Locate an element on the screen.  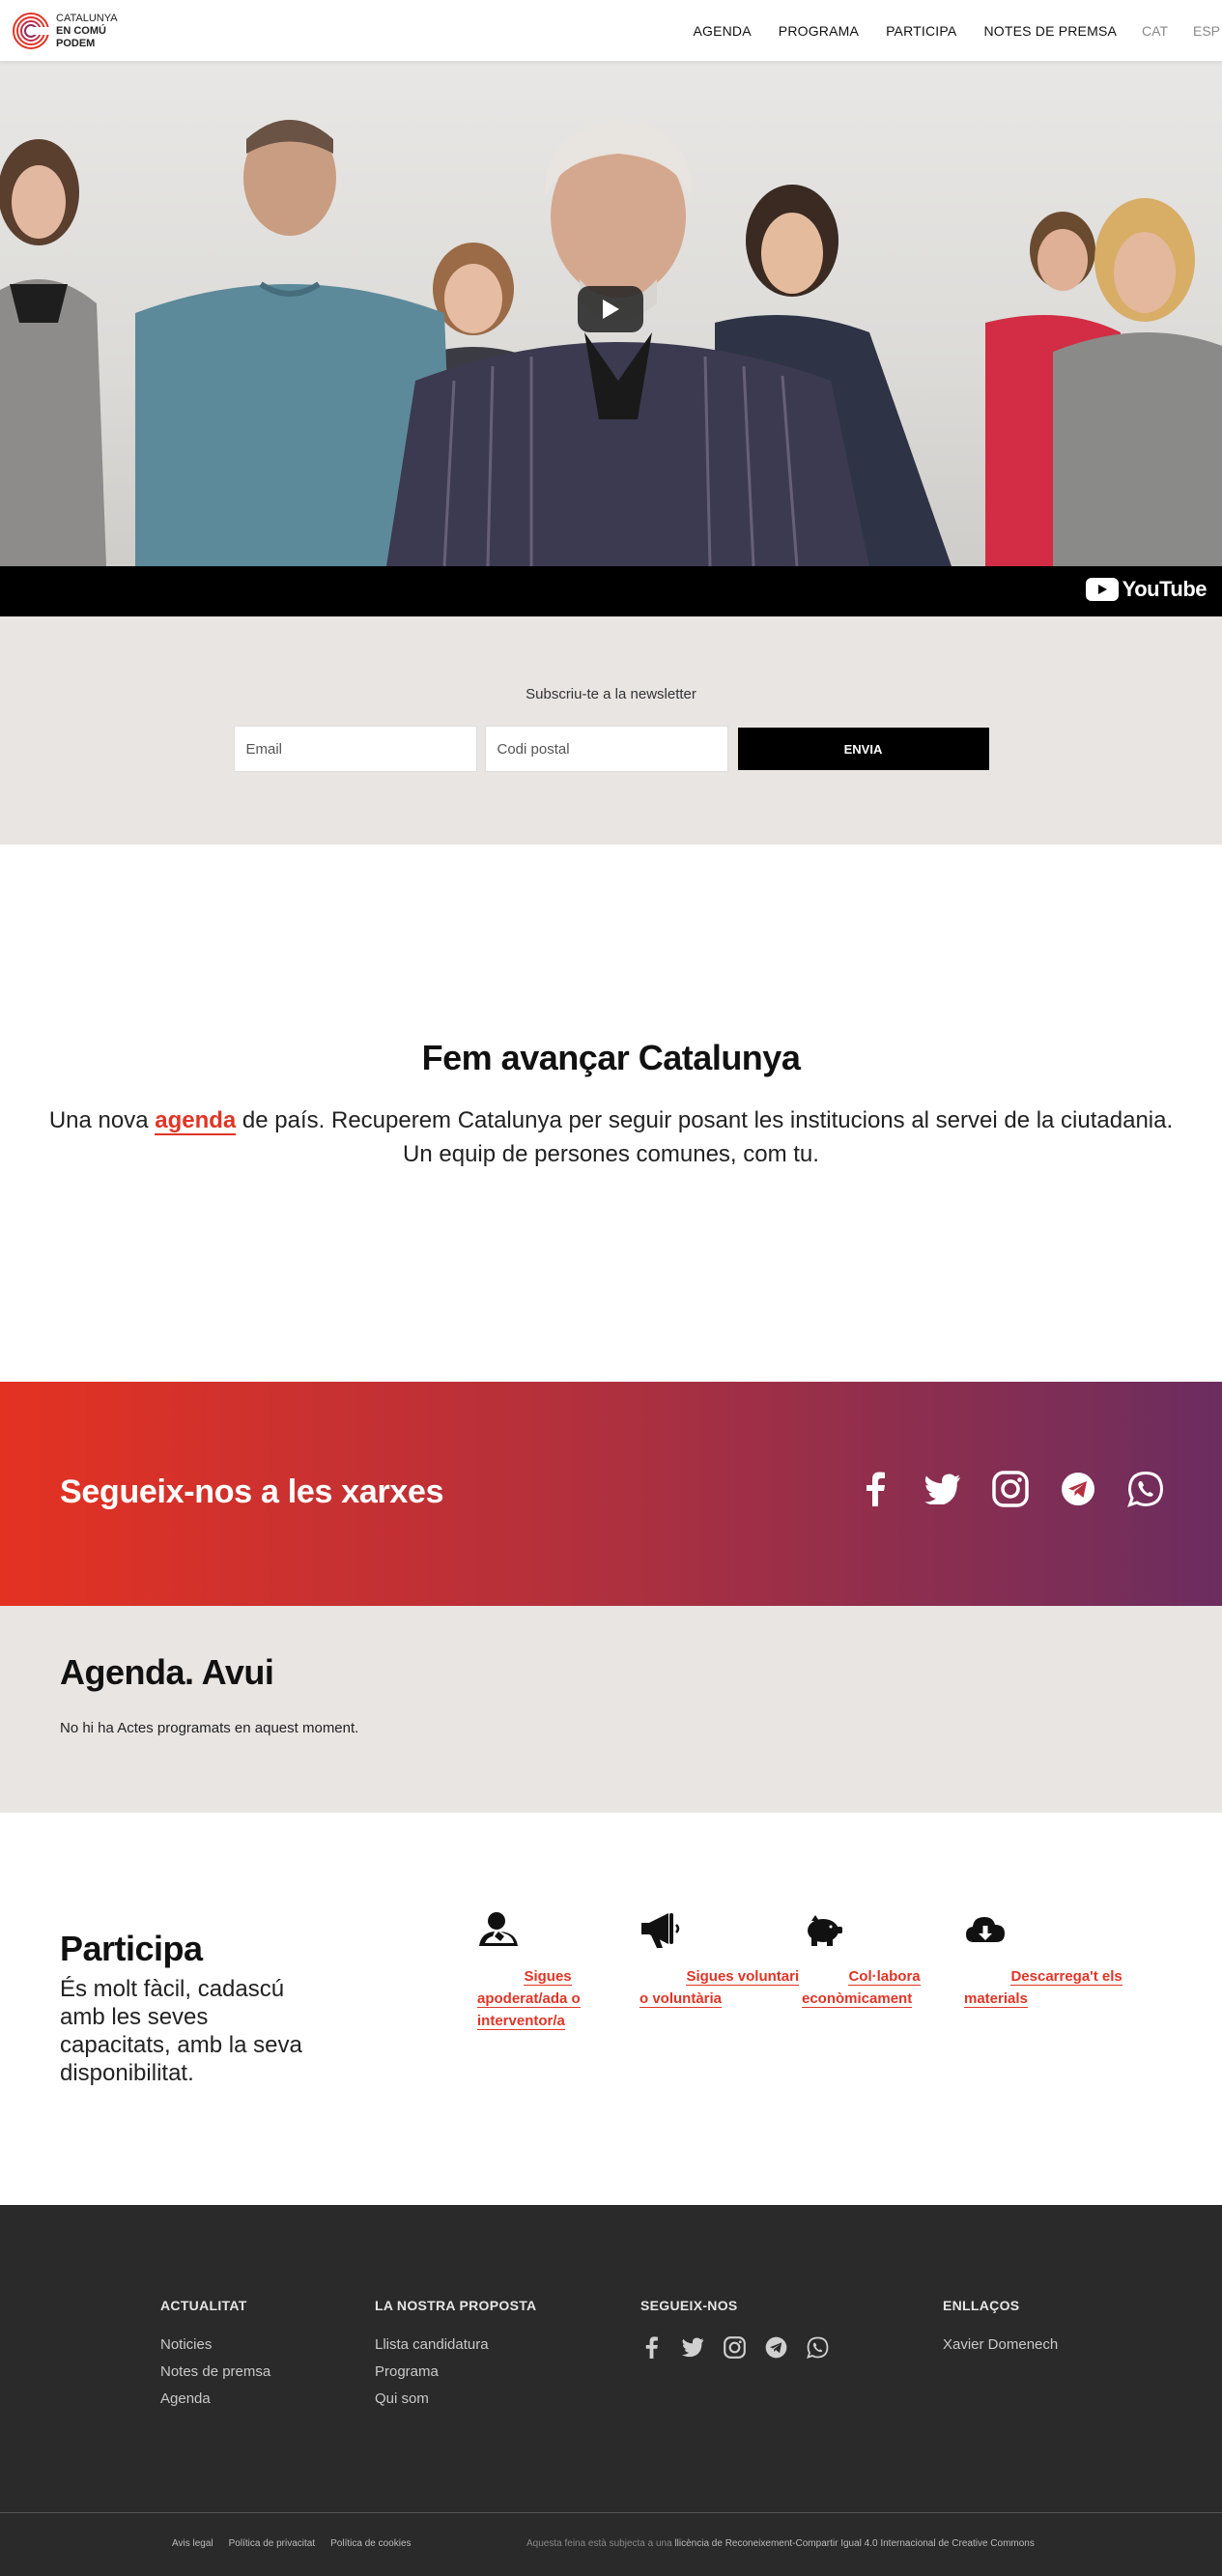
nav-notes-de-premsa: NOTES DE PREMSA is located at coordinates (1050, 31).